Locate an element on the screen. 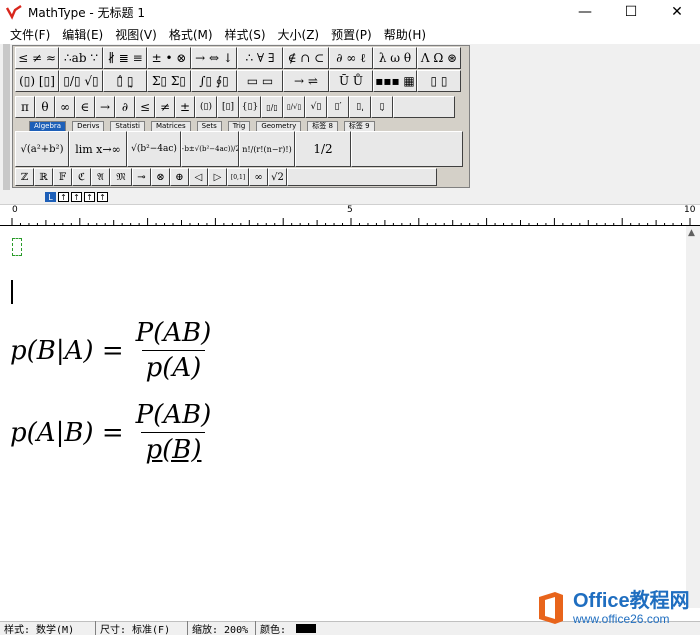  box-templates-button: ▯ ▯ is located at coordinates (439, 81).